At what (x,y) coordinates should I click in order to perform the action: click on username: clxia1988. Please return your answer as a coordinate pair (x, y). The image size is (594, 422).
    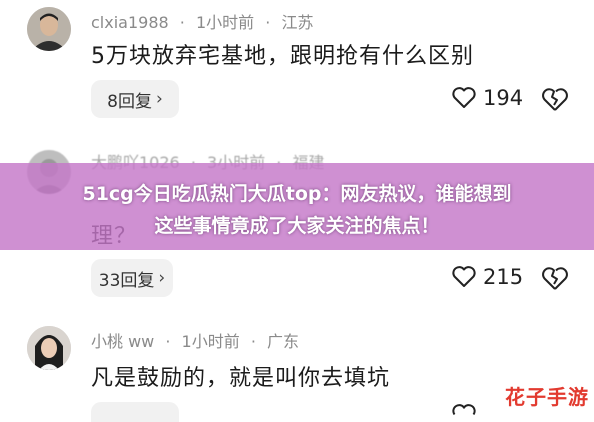
    Looking at the image, I should click on (130, 22).